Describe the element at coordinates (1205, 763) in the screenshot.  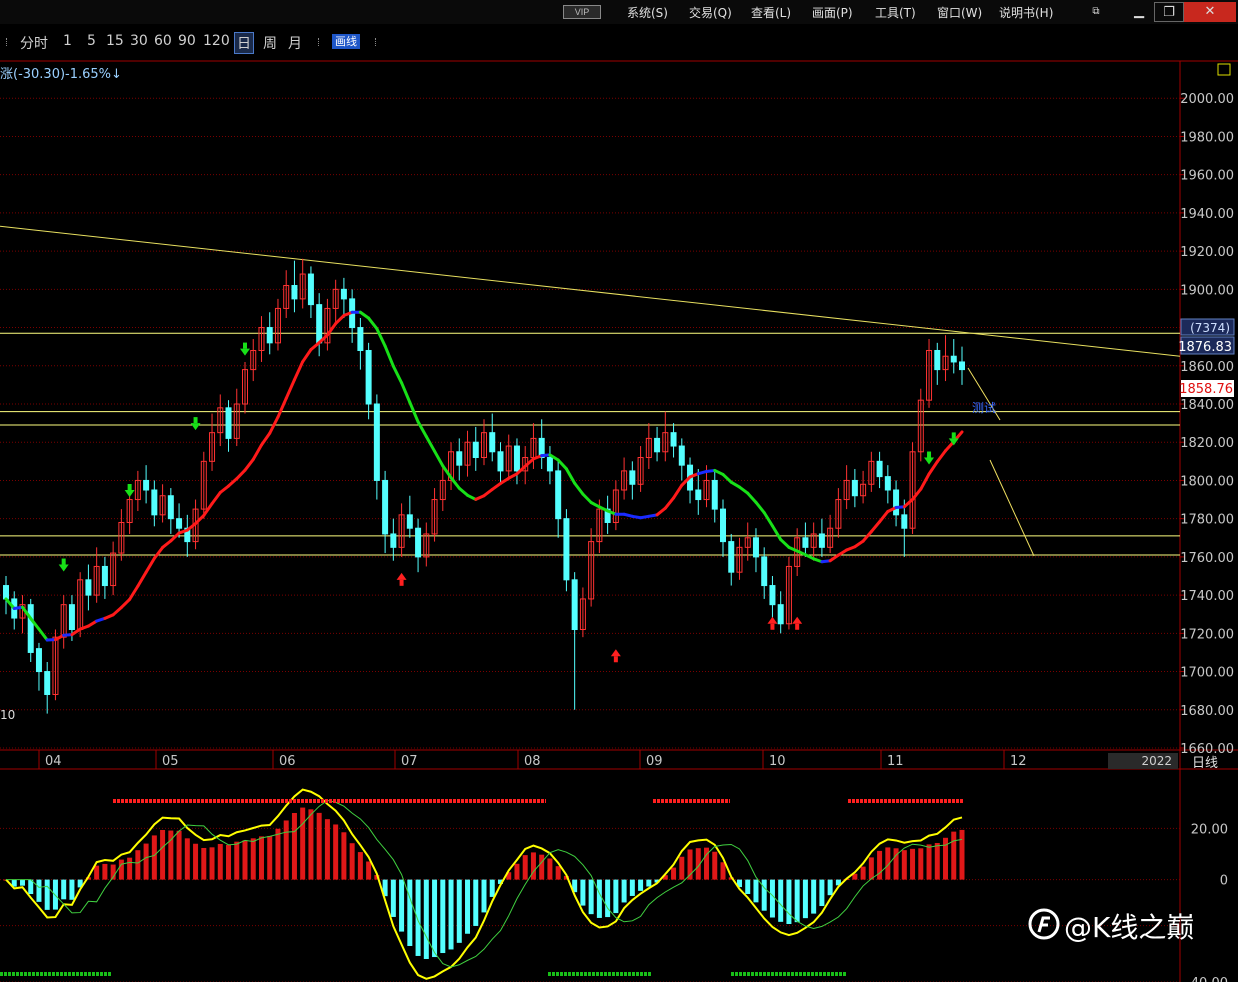
I see `period-label: 日线` at that location.